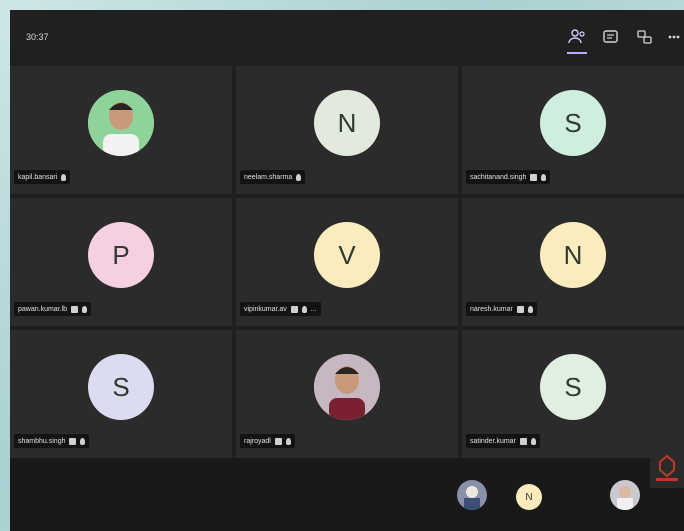 This screenshot has width=684, height=531. What do you see at coordinates (42, 441) in the screenshot?
I see `participant-name: shambhu.singh` at bounding box center [42, 441].